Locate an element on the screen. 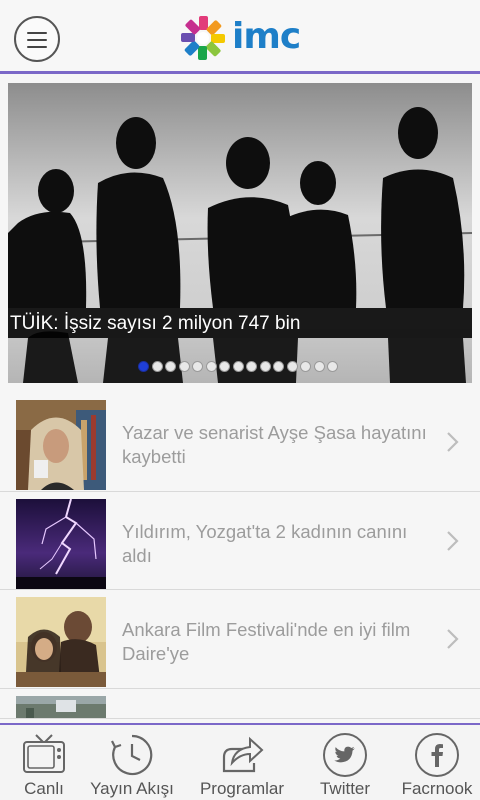  slider-pagination is located at coordinates (239, 366).